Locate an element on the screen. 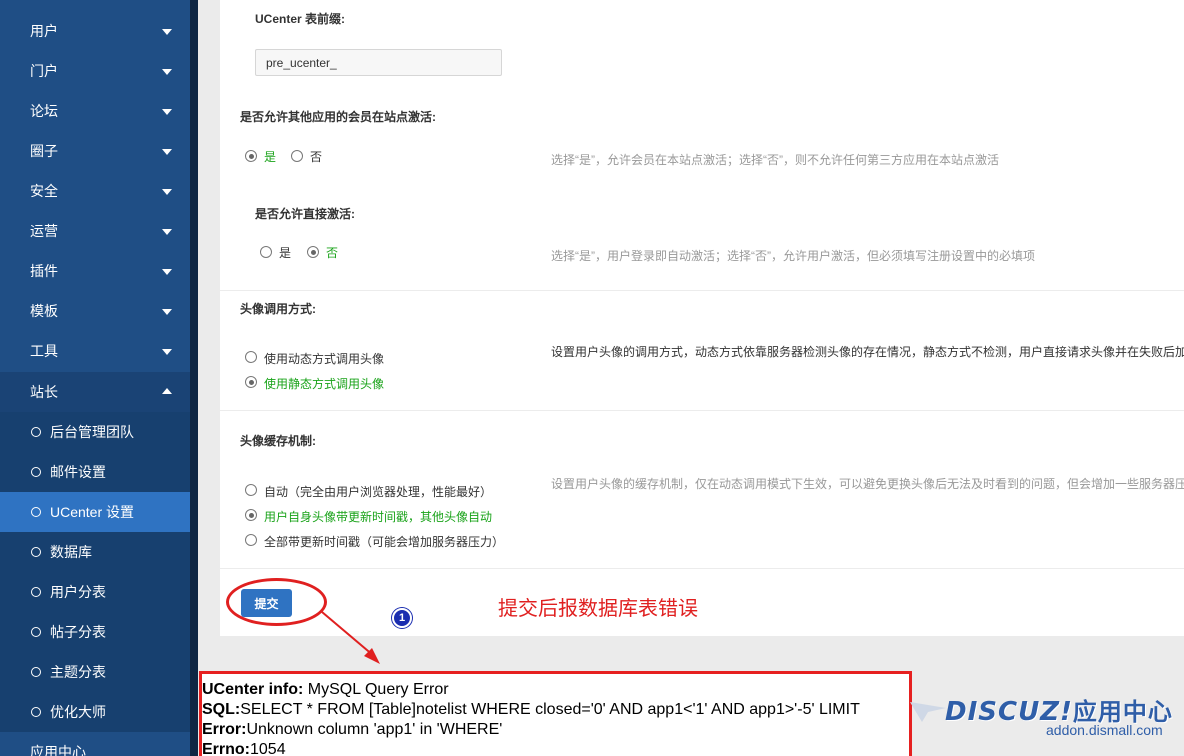 This screenshot has width=1184, height=756. error-info-label: UCenter info: is located at coordinates (253, 689).